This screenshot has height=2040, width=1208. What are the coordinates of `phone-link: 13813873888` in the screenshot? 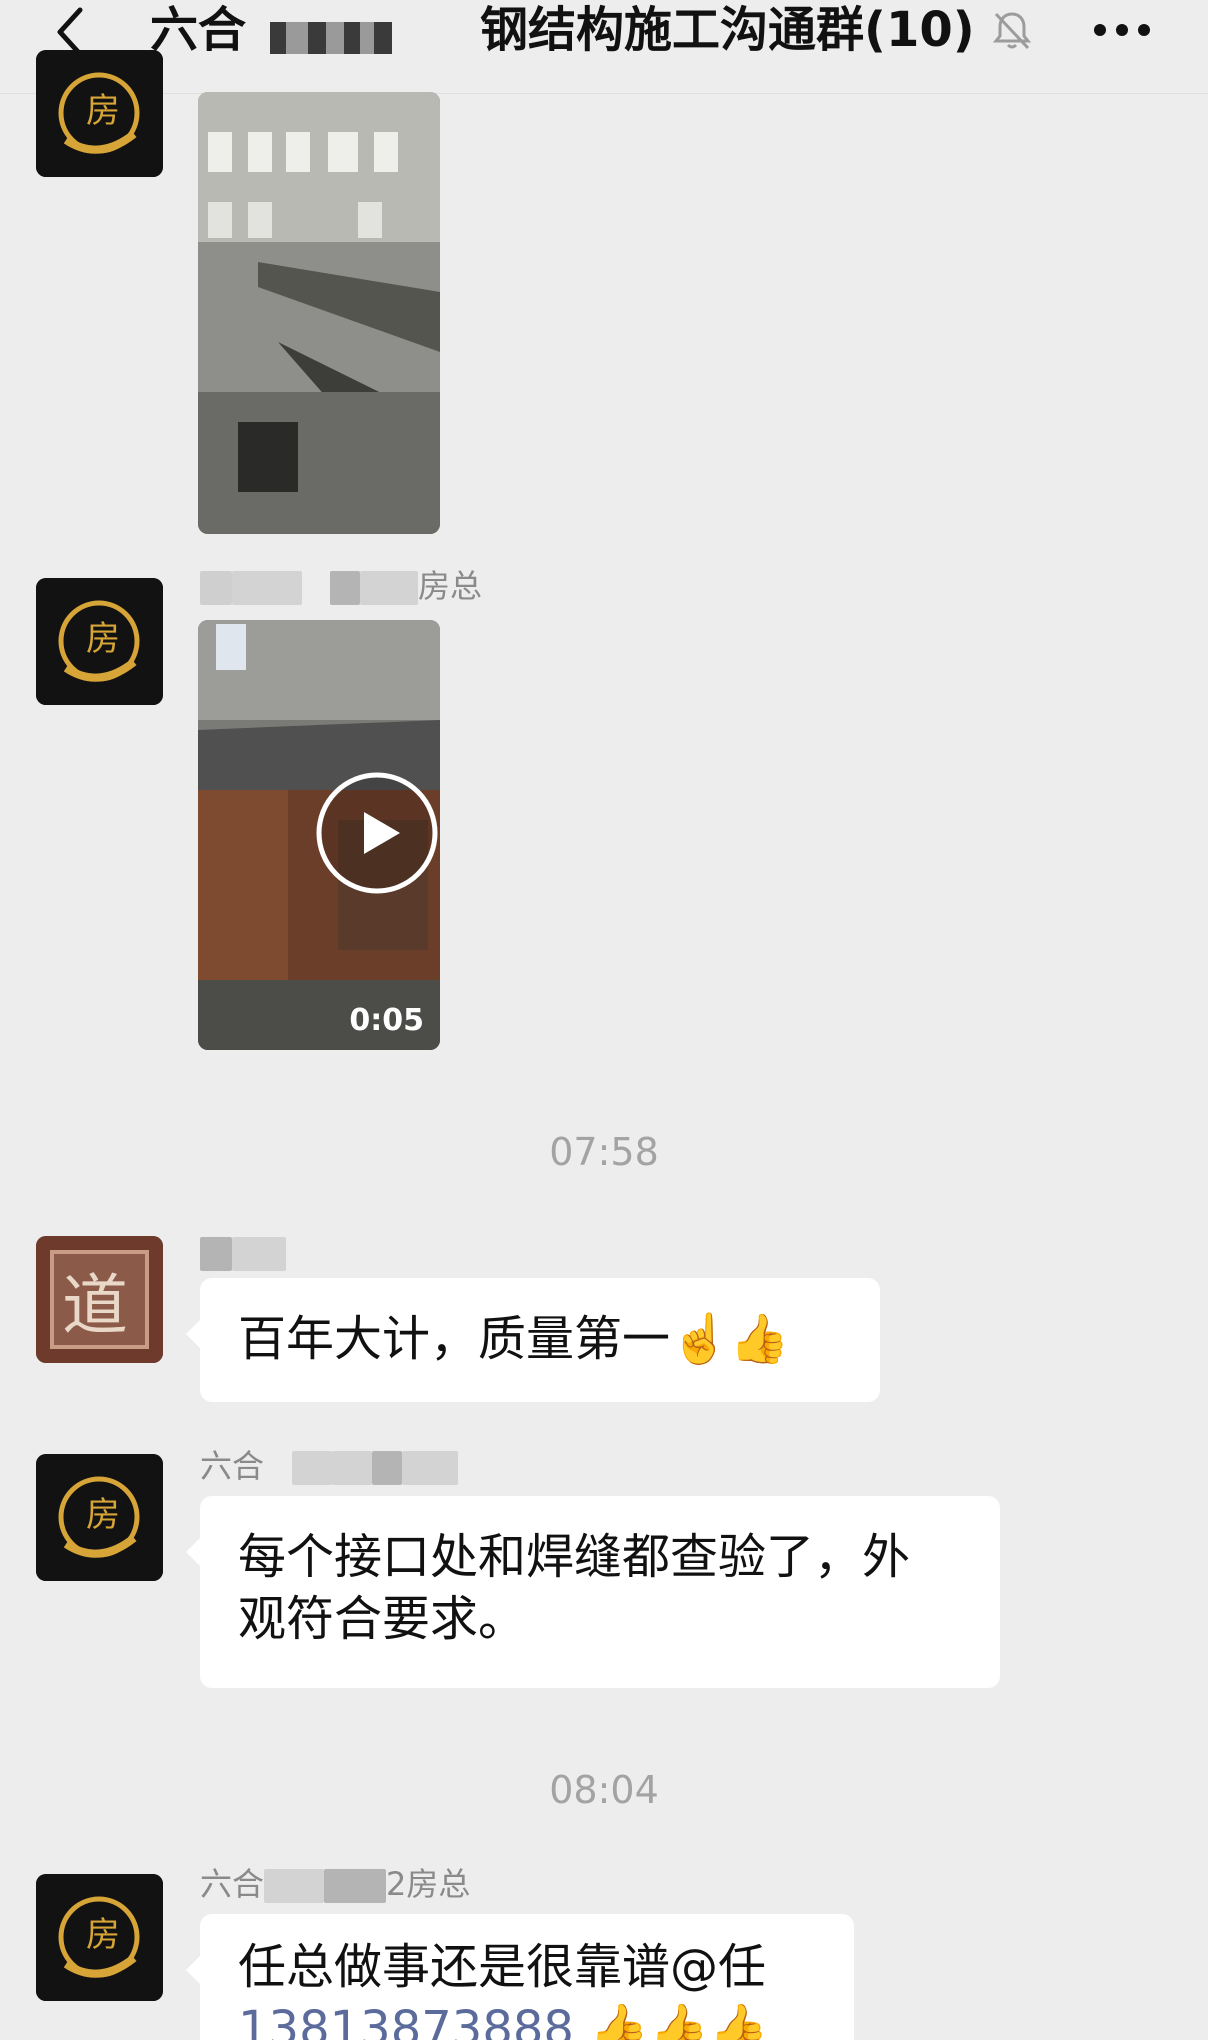 It's located at (406, 2020).